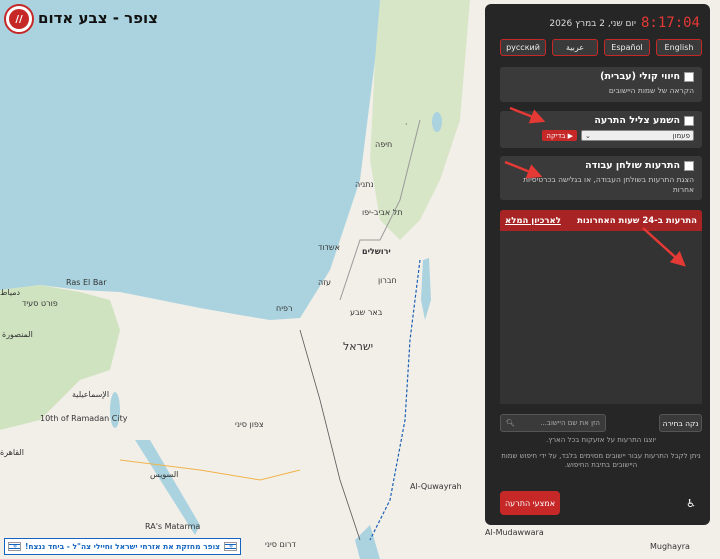  I want to click on arrow-sound, so click(527, 115).